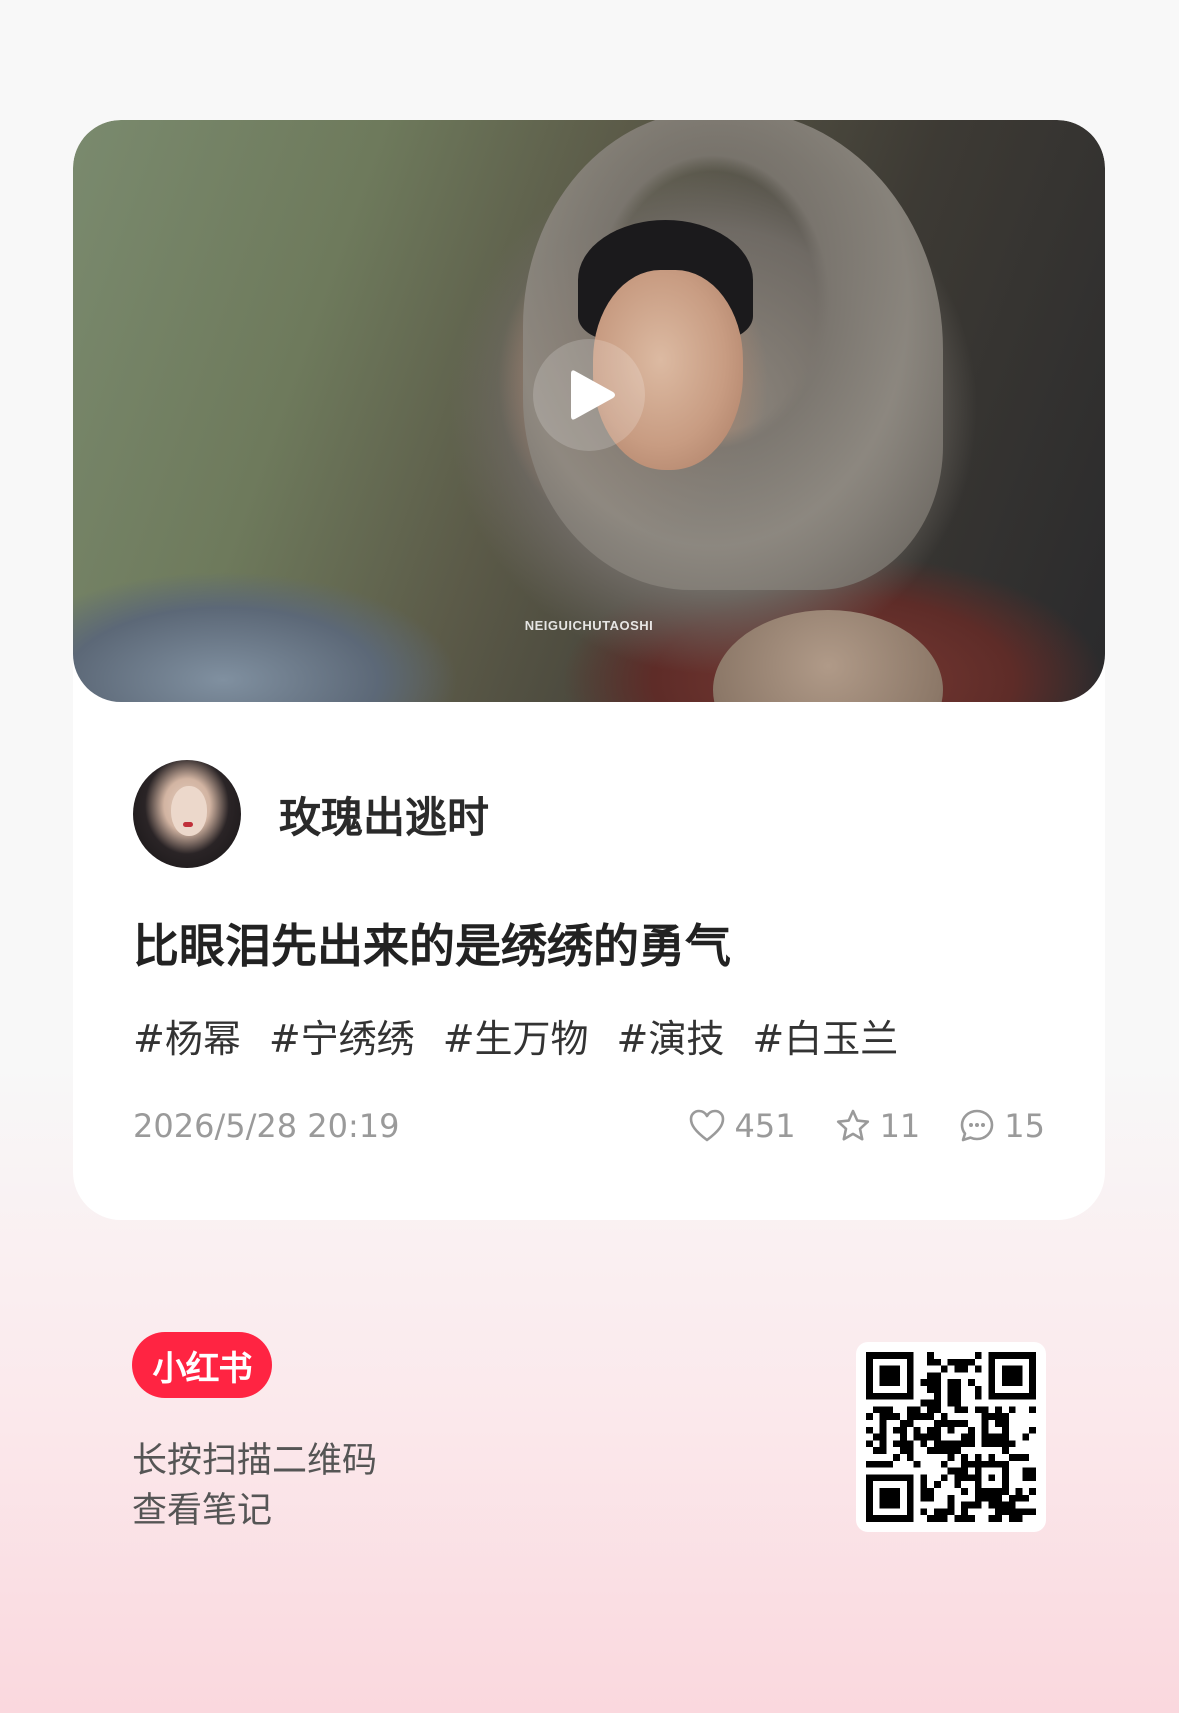 The image size is (1179, 1713). I want to click on comment-count: 15, so click(1024, 1126).